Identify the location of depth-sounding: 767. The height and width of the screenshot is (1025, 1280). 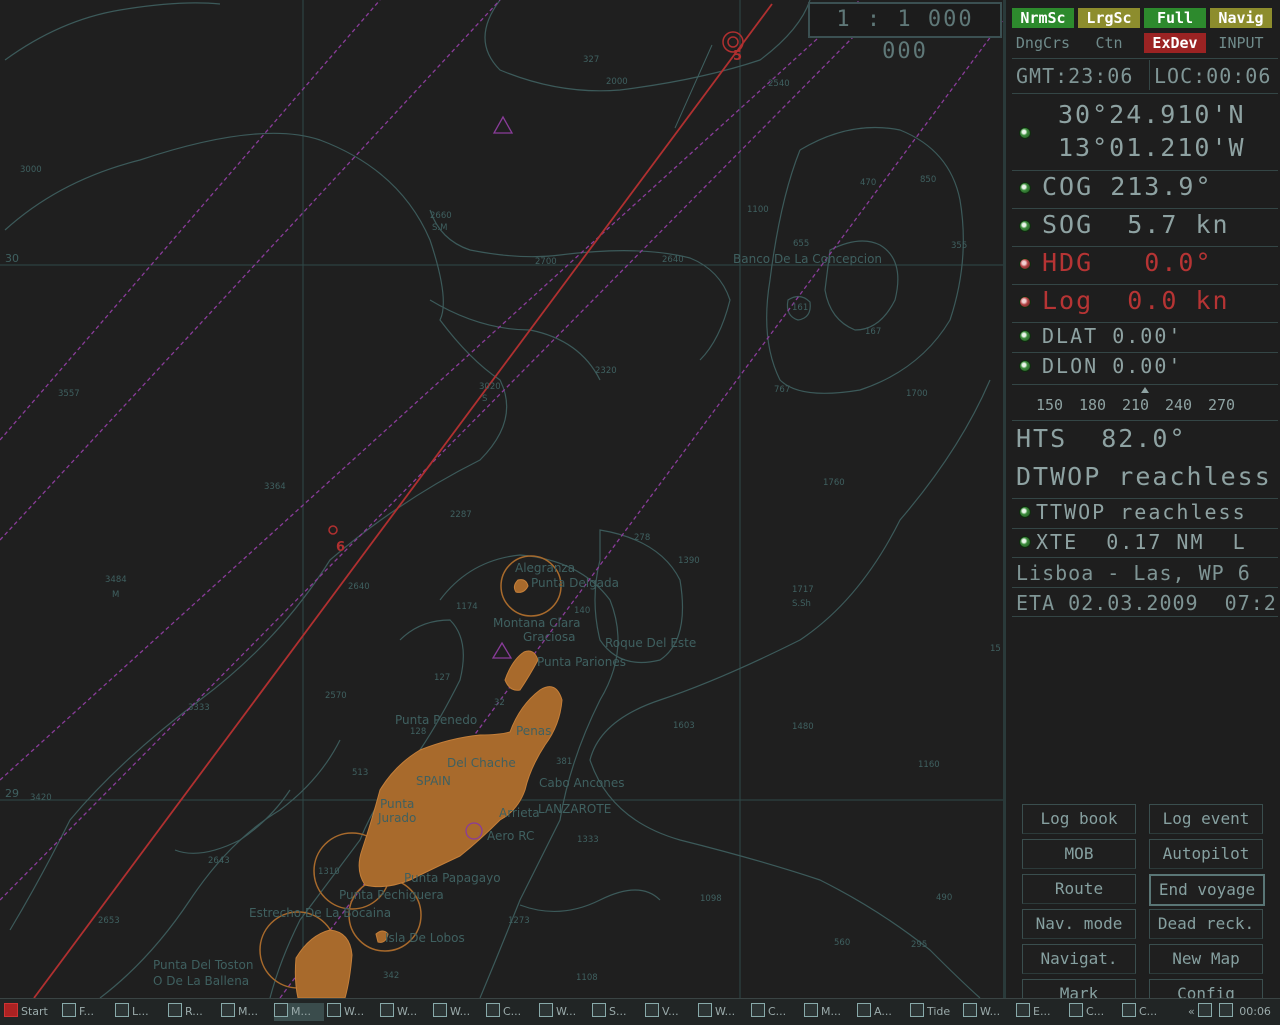
(782, 390).